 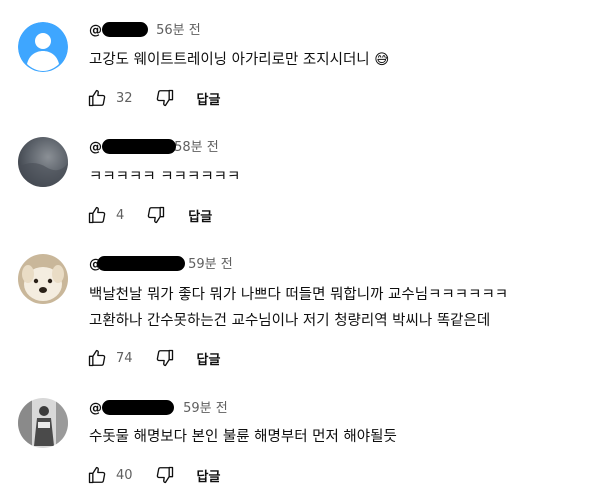 What do you see at coordinates (124, 358) in the screenshot?
I see `like-count: 74` at bounding box center [124, 358].